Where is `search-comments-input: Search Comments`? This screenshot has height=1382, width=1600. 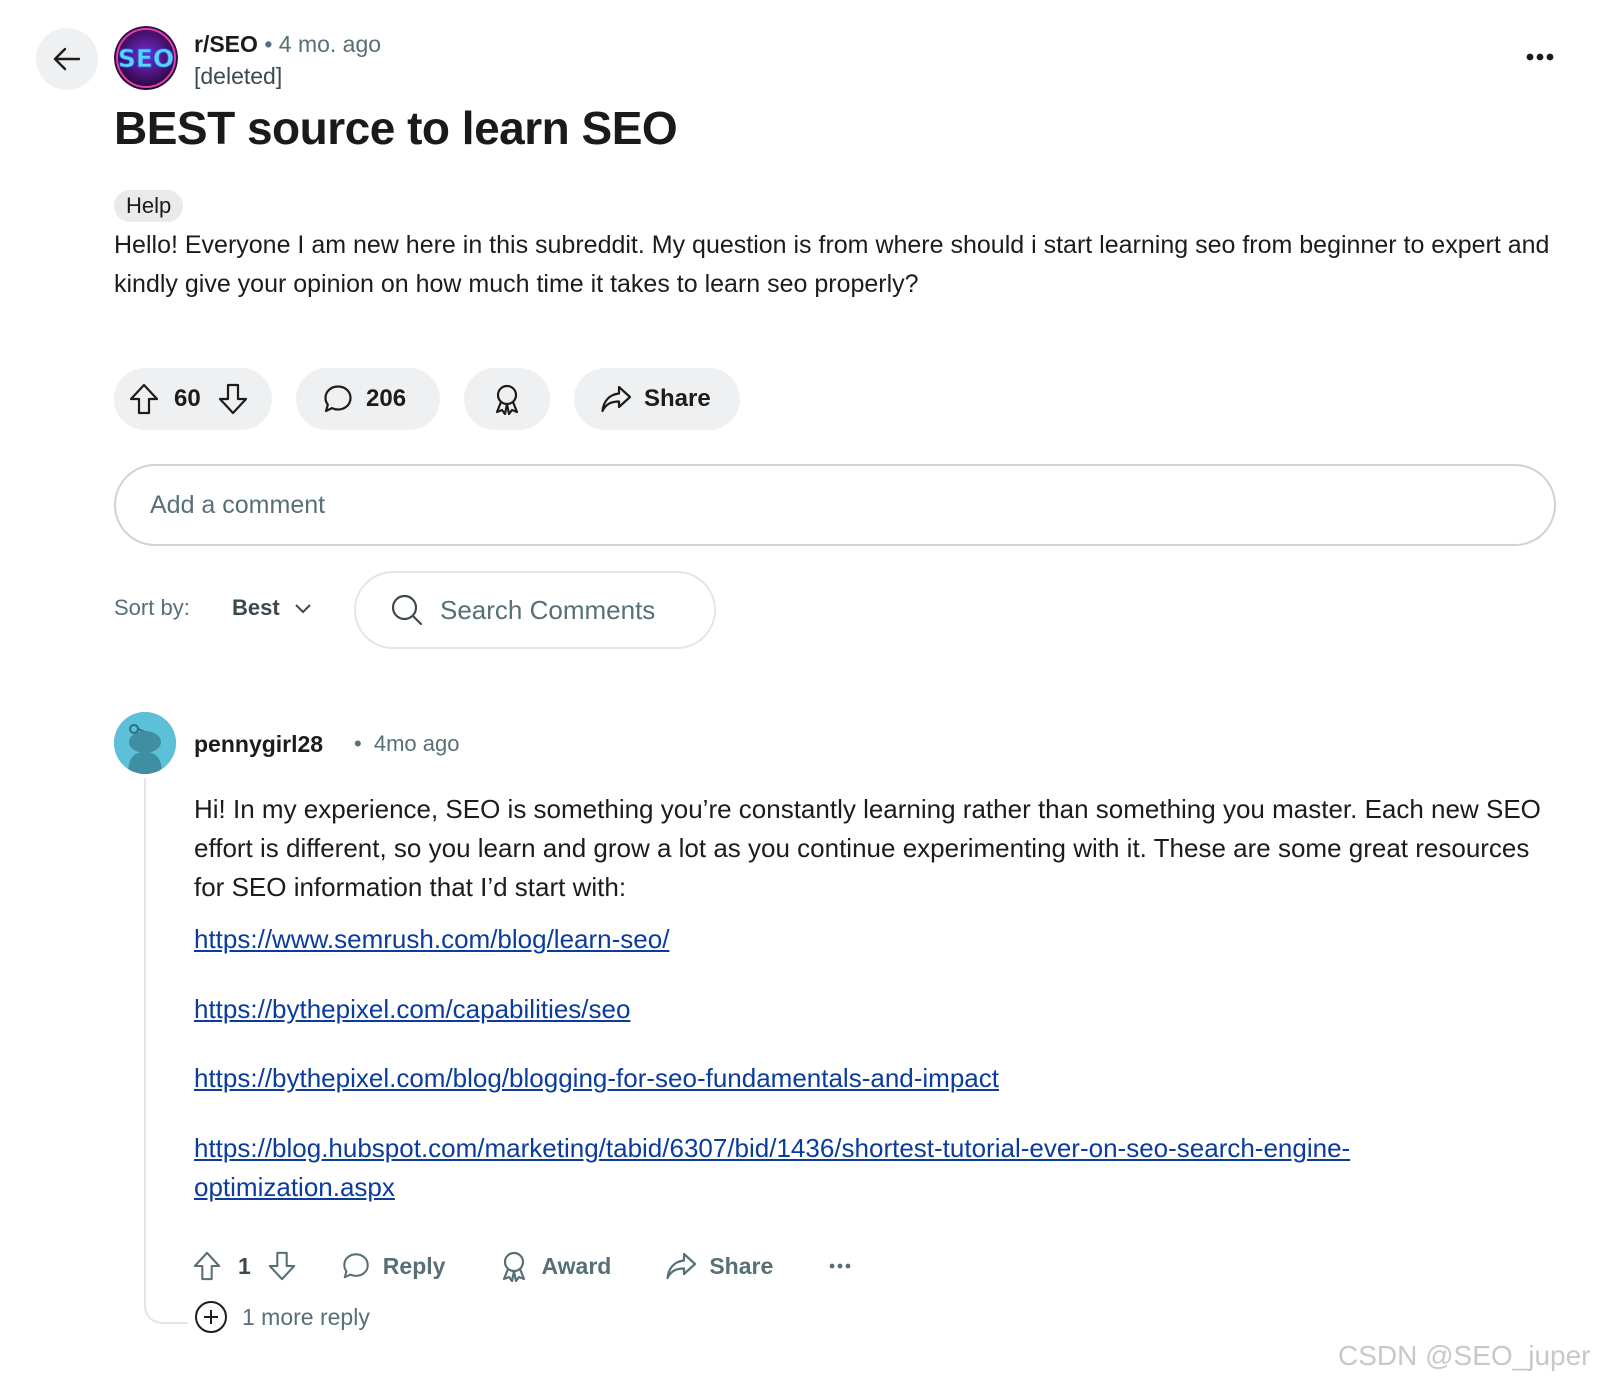 search-comments-input: Search Comments is located at coordinates (535, 610).